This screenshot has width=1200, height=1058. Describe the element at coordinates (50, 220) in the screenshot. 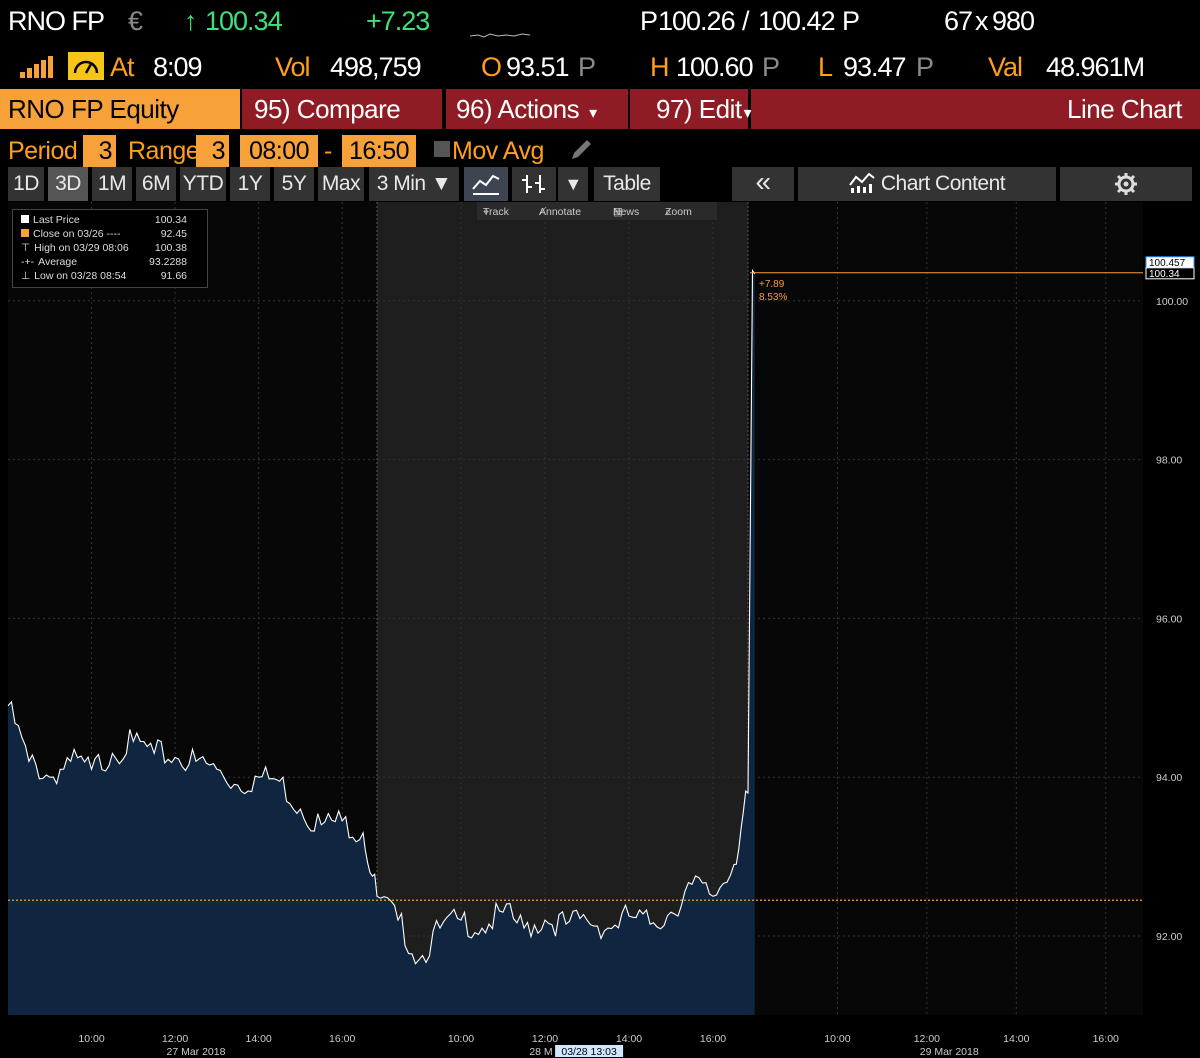

I see `legend-item-last-price: Last Price` at that location.